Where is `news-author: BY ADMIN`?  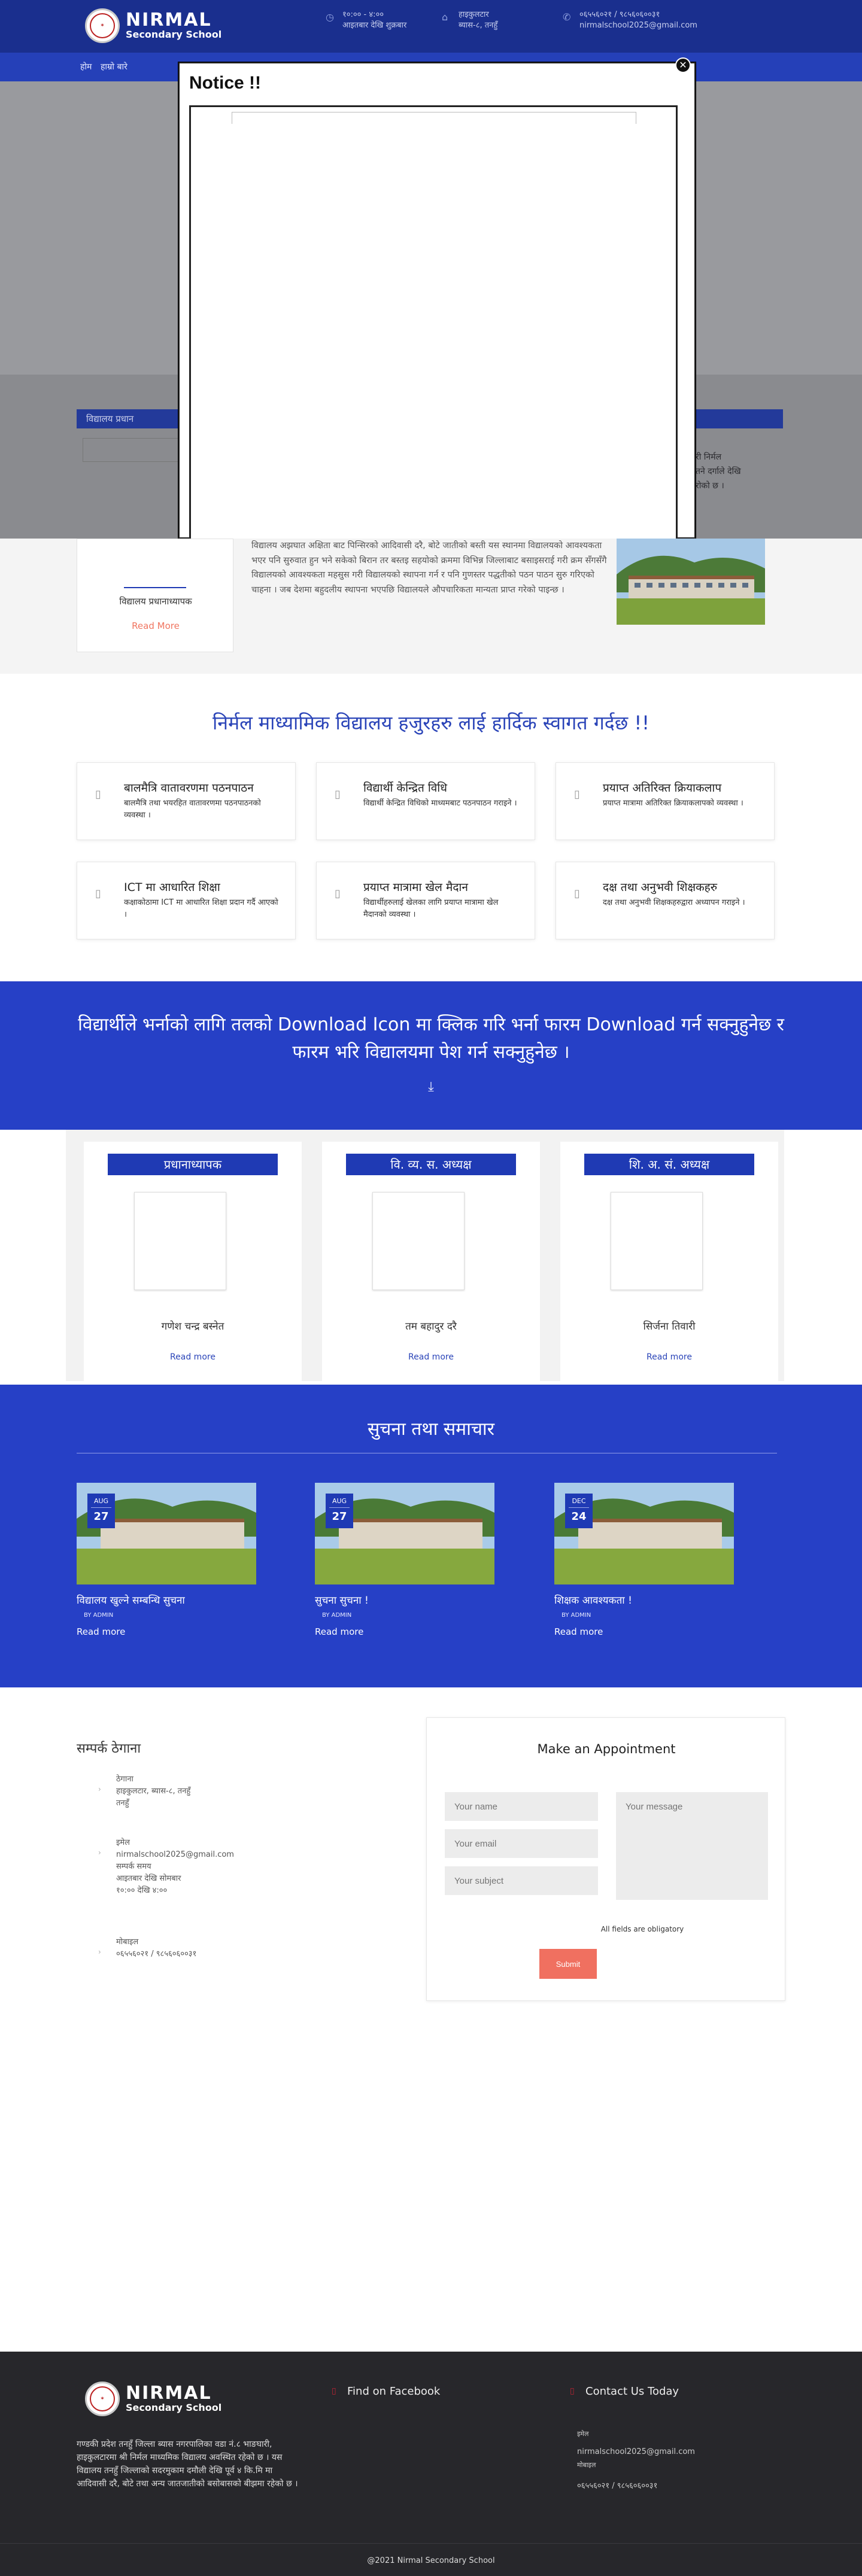 news-author: BY ADMIN is located at coordinates (337, 1615).